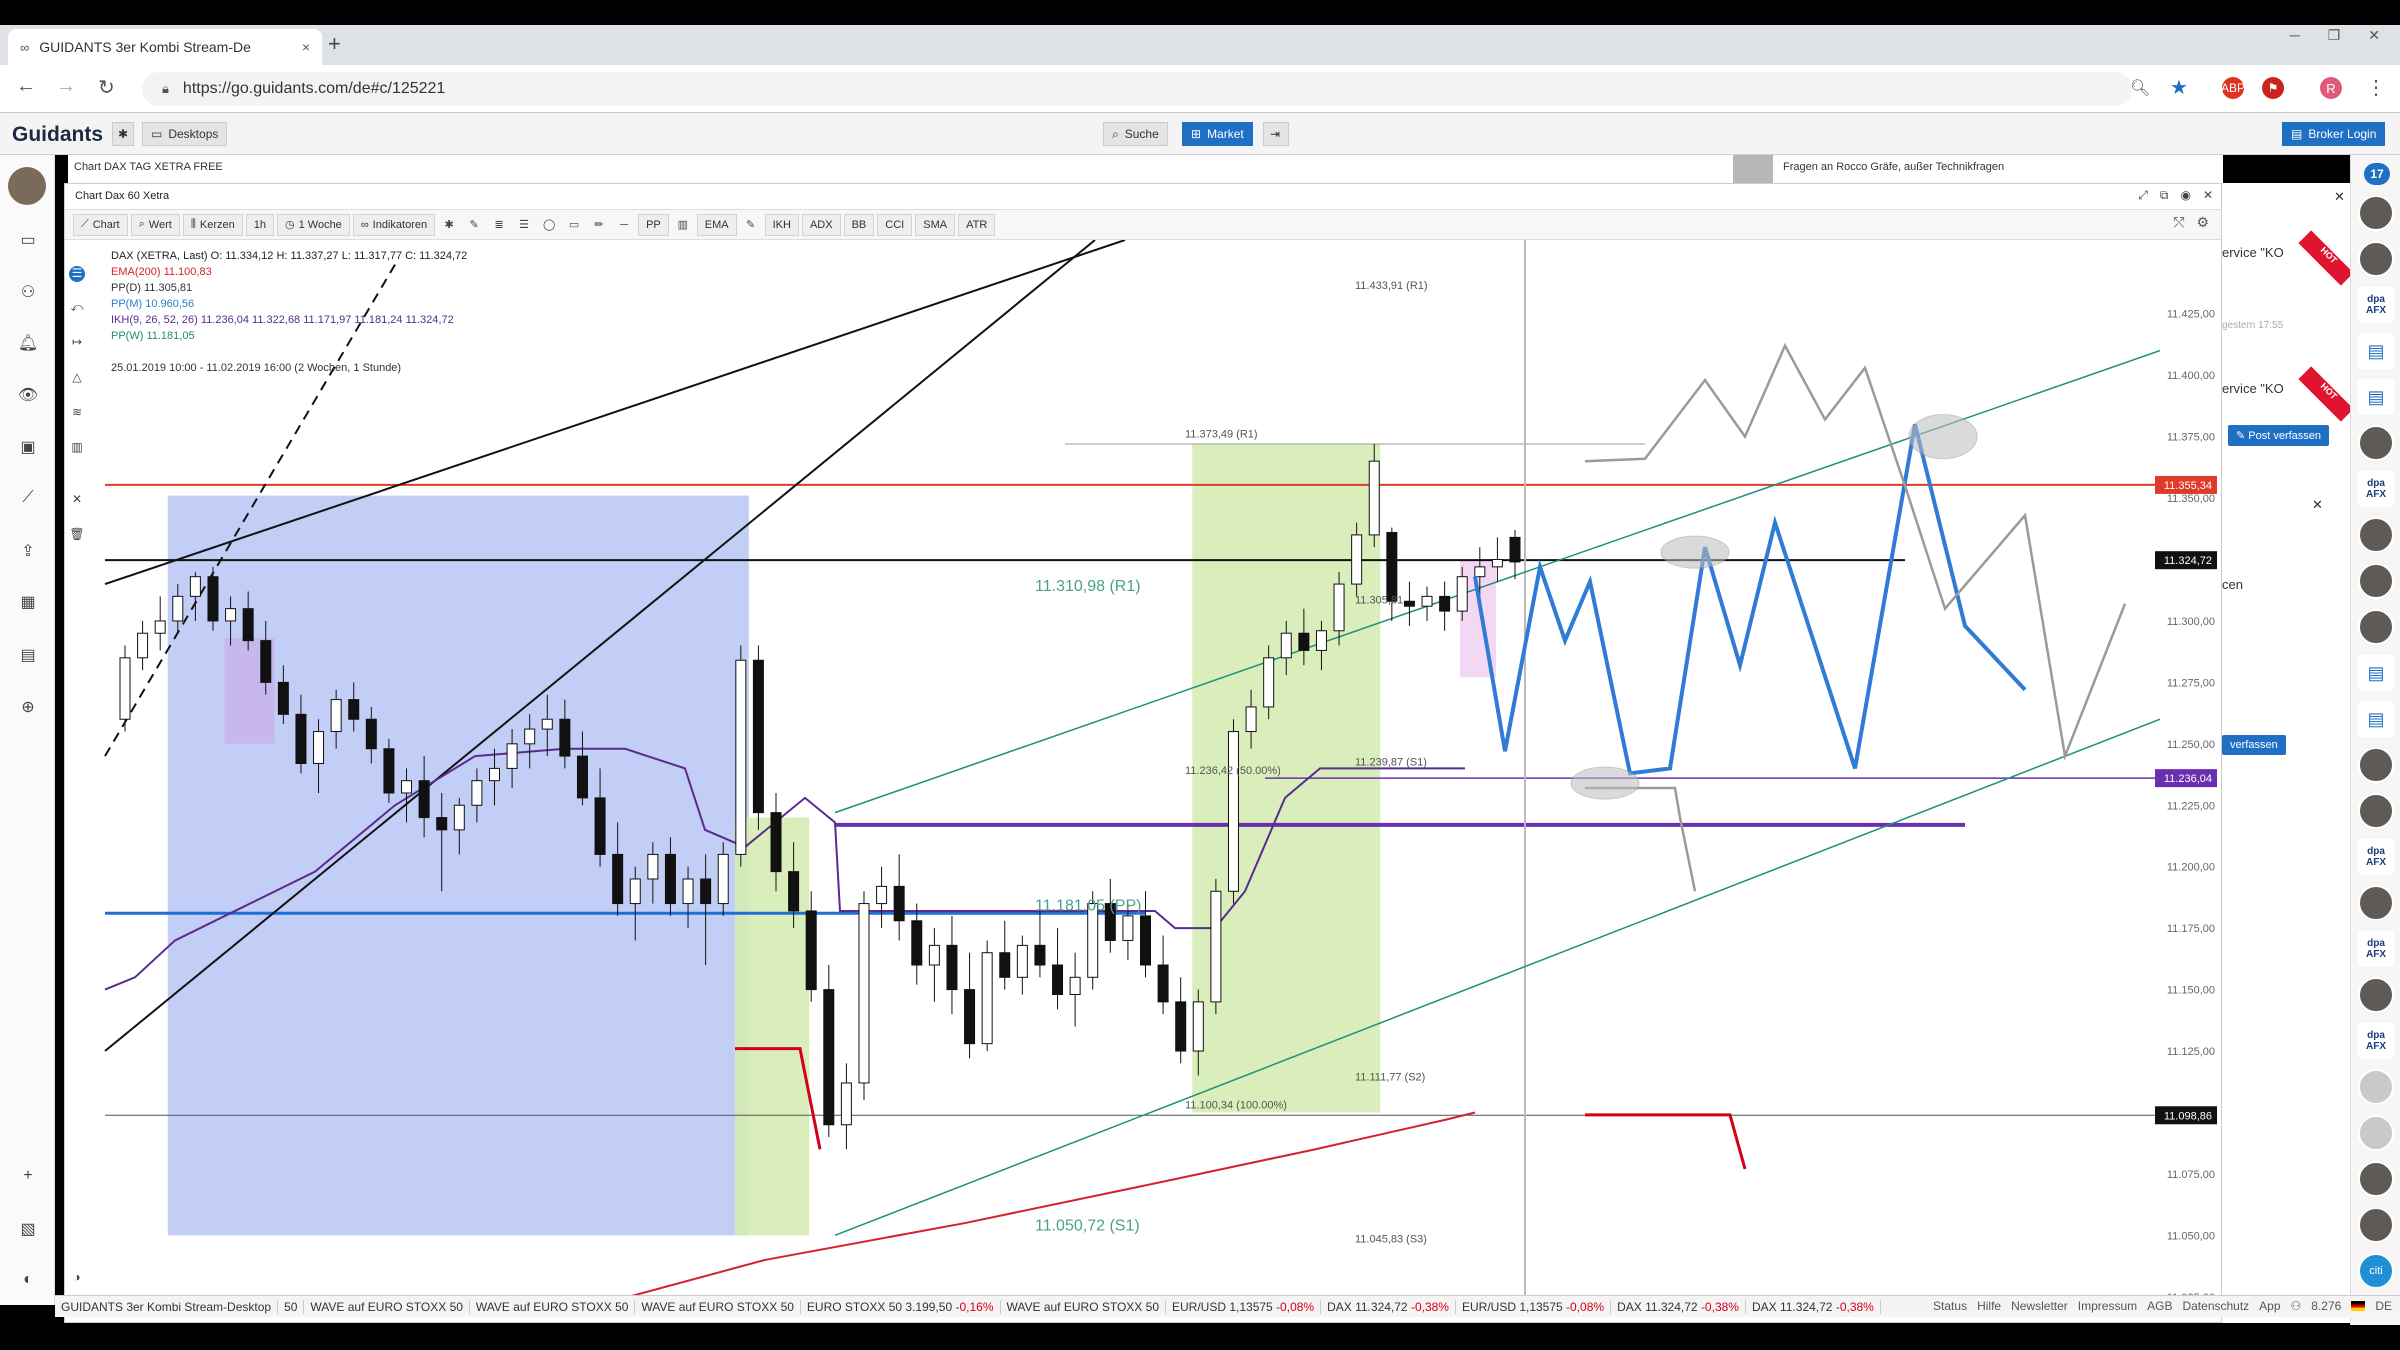 The height and width of the screenshot is (1350, 2400). Describe the element at coordinates (821, 224) in the screenshot. I see `indicator-adx: ADX` at that location.